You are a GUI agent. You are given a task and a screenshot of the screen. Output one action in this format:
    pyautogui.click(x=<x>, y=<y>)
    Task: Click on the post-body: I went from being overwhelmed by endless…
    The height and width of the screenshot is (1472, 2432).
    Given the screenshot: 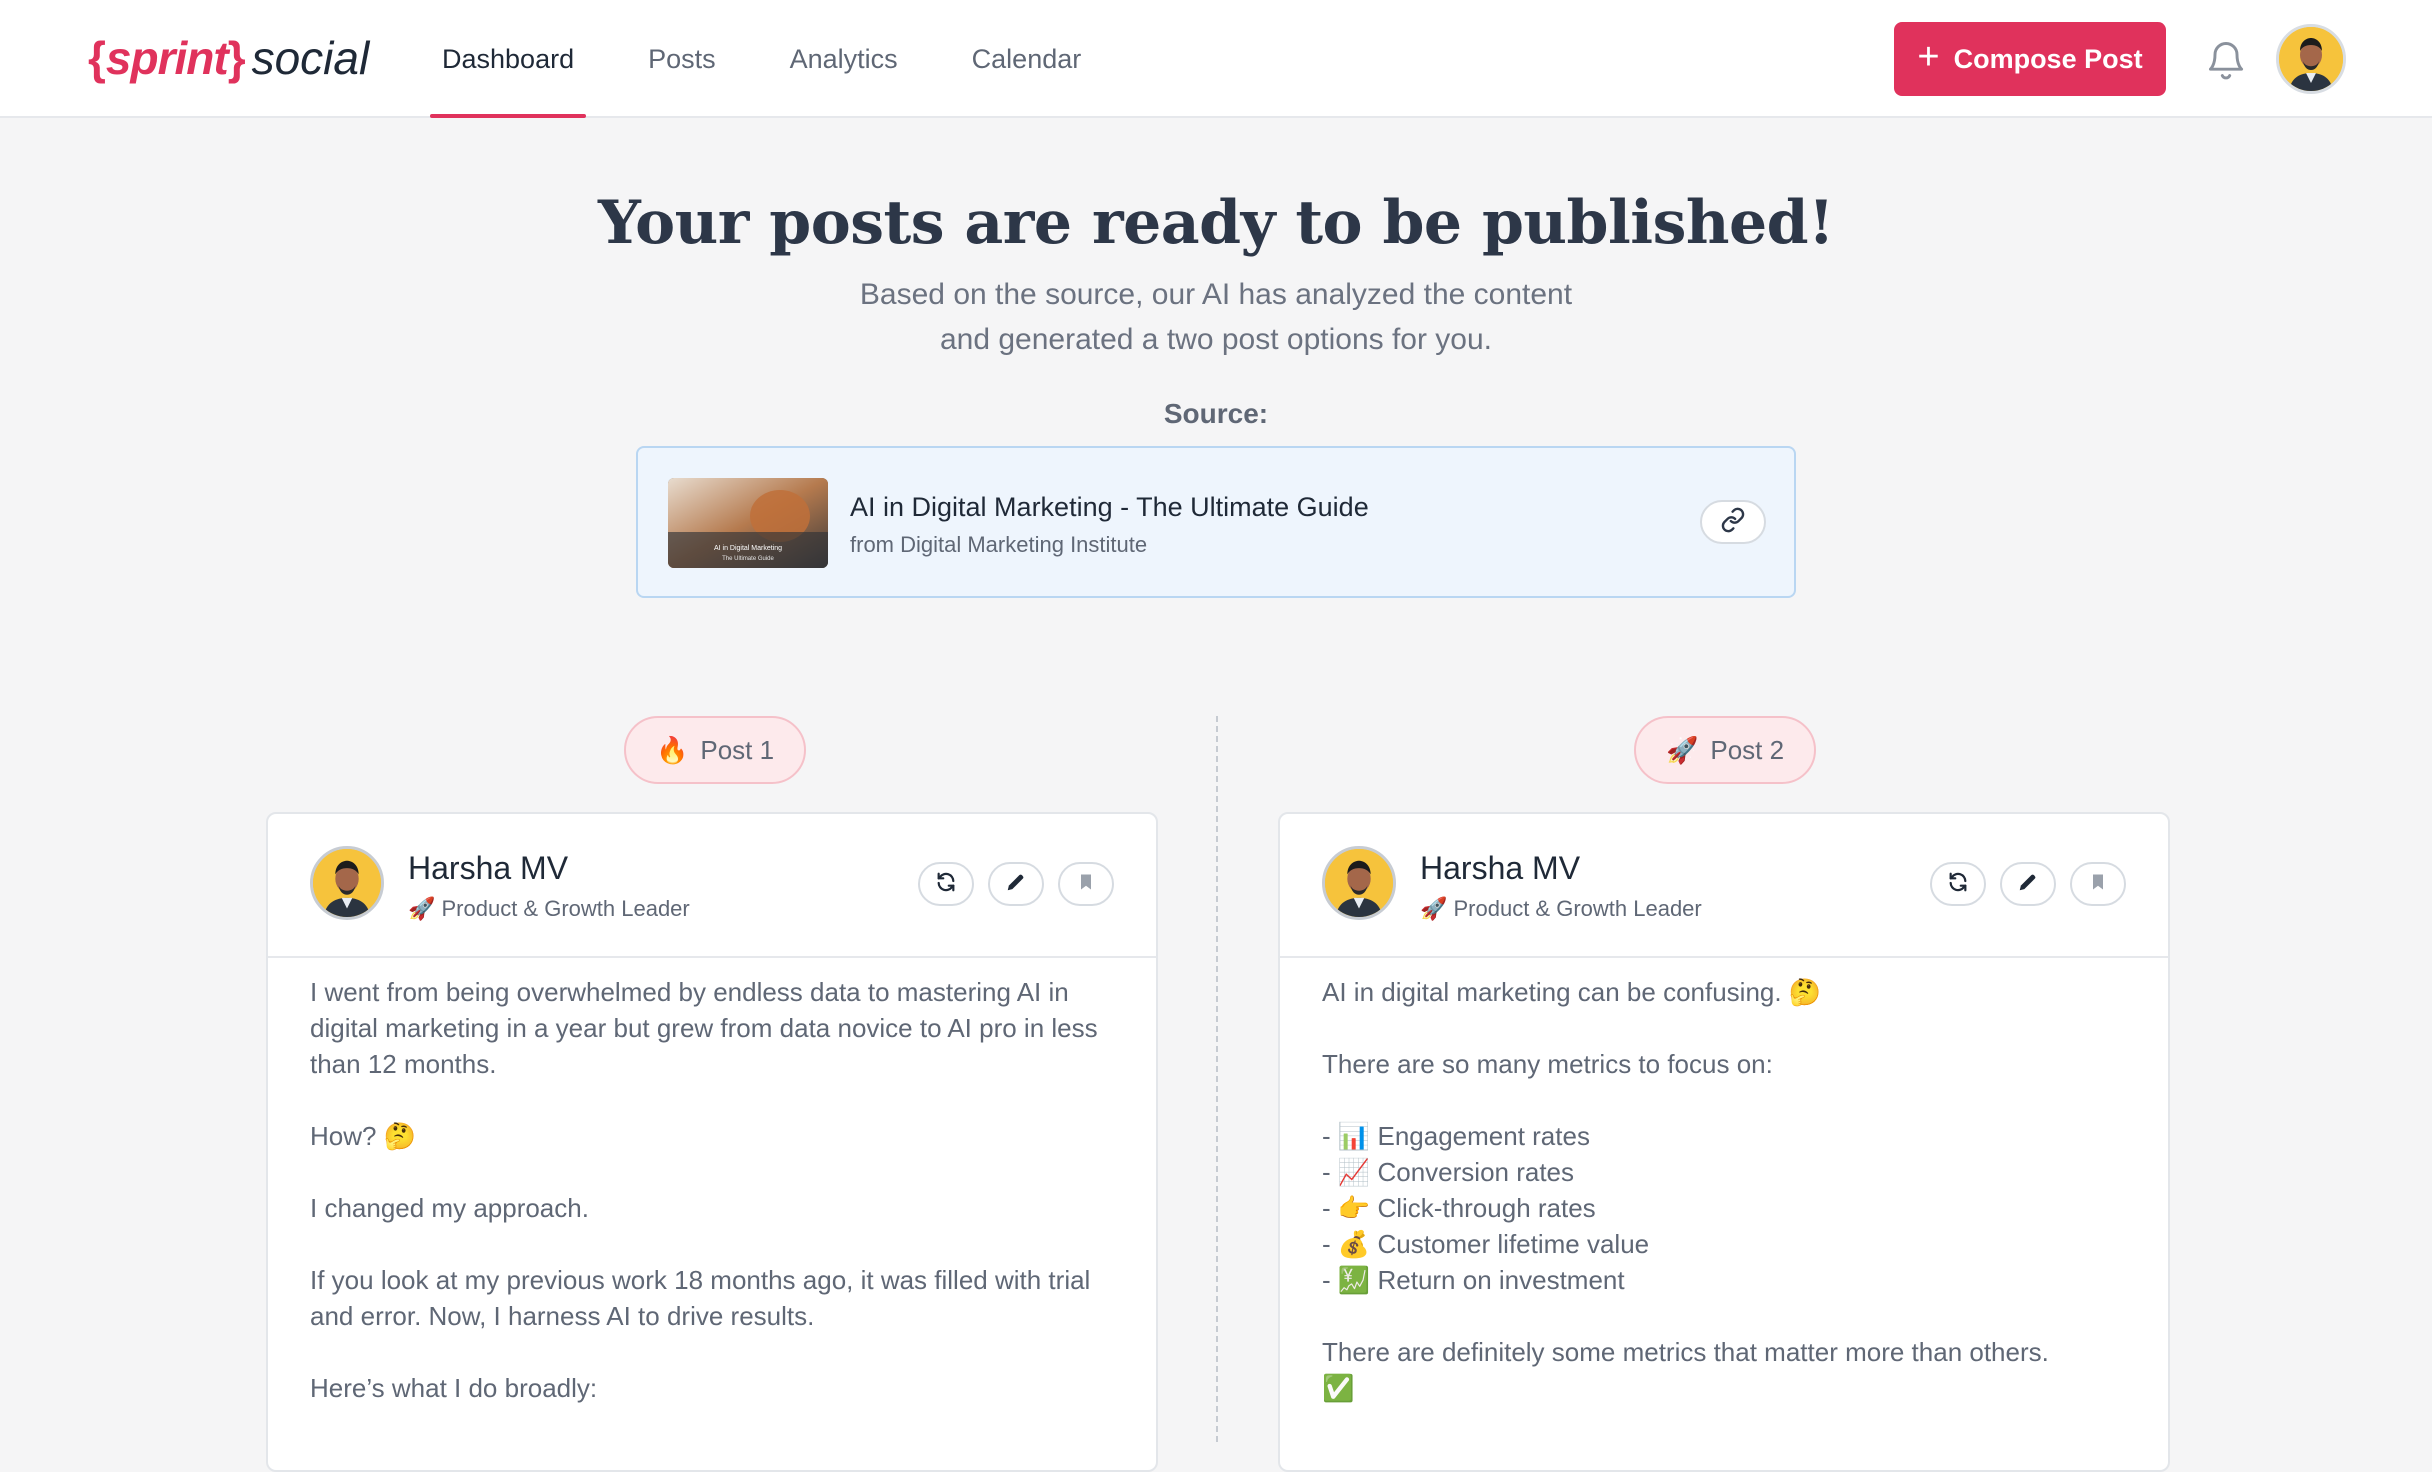 What is the action you would take?
    pyautogui.click(x=712, y=1208)
    